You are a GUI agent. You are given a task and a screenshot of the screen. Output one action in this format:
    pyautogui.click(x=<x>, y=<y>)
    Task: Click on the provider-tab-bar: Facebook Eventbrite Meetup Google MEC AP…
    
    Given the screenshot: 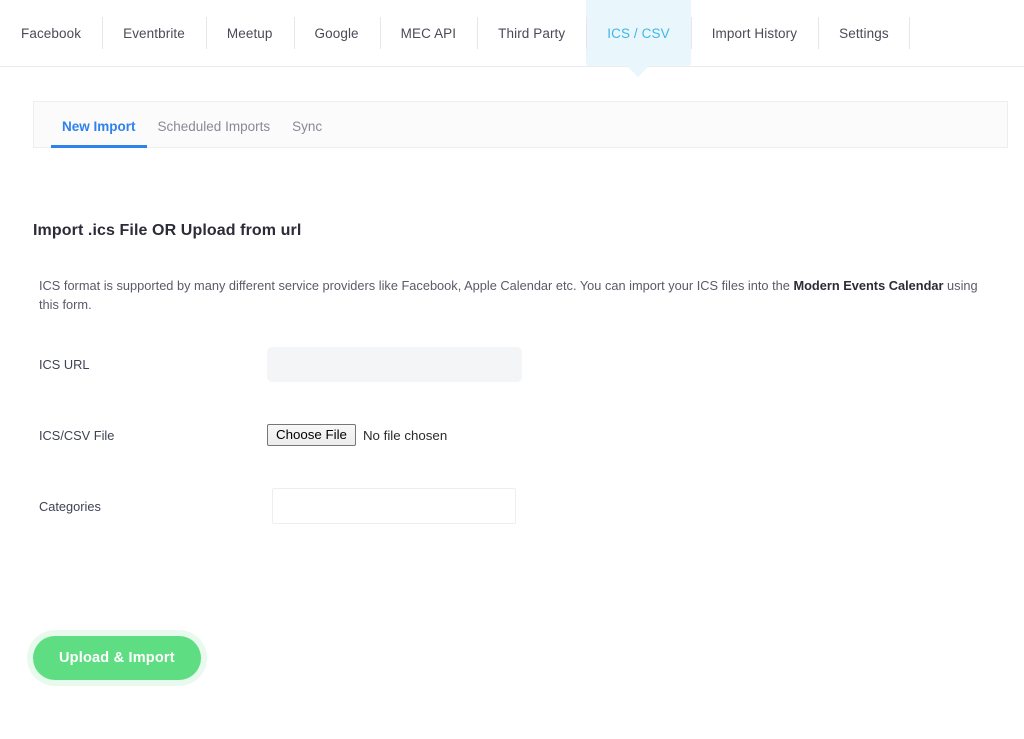 What is the action you would take?
    pyautogui.click(x=512, y=38)
    